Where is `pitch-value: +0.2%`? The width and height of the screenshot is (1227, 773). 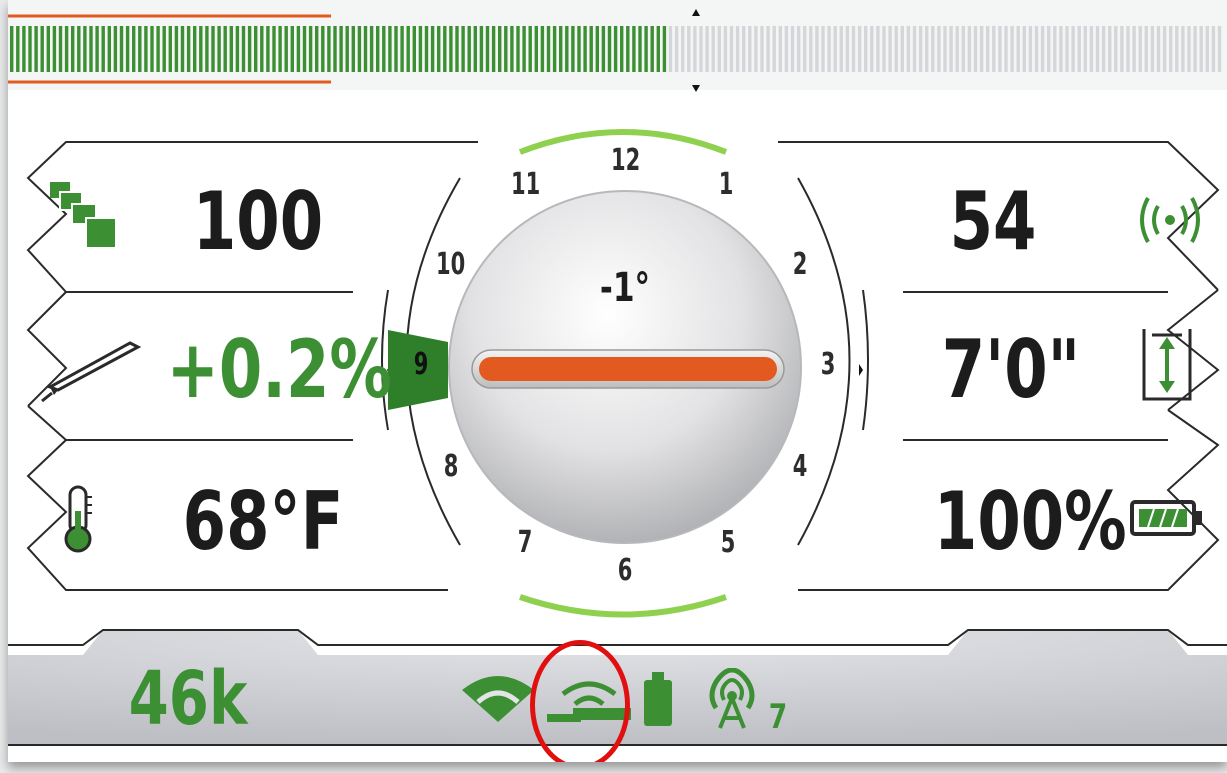 pitch-value: +0.2% is located at coordinates (279, 369).